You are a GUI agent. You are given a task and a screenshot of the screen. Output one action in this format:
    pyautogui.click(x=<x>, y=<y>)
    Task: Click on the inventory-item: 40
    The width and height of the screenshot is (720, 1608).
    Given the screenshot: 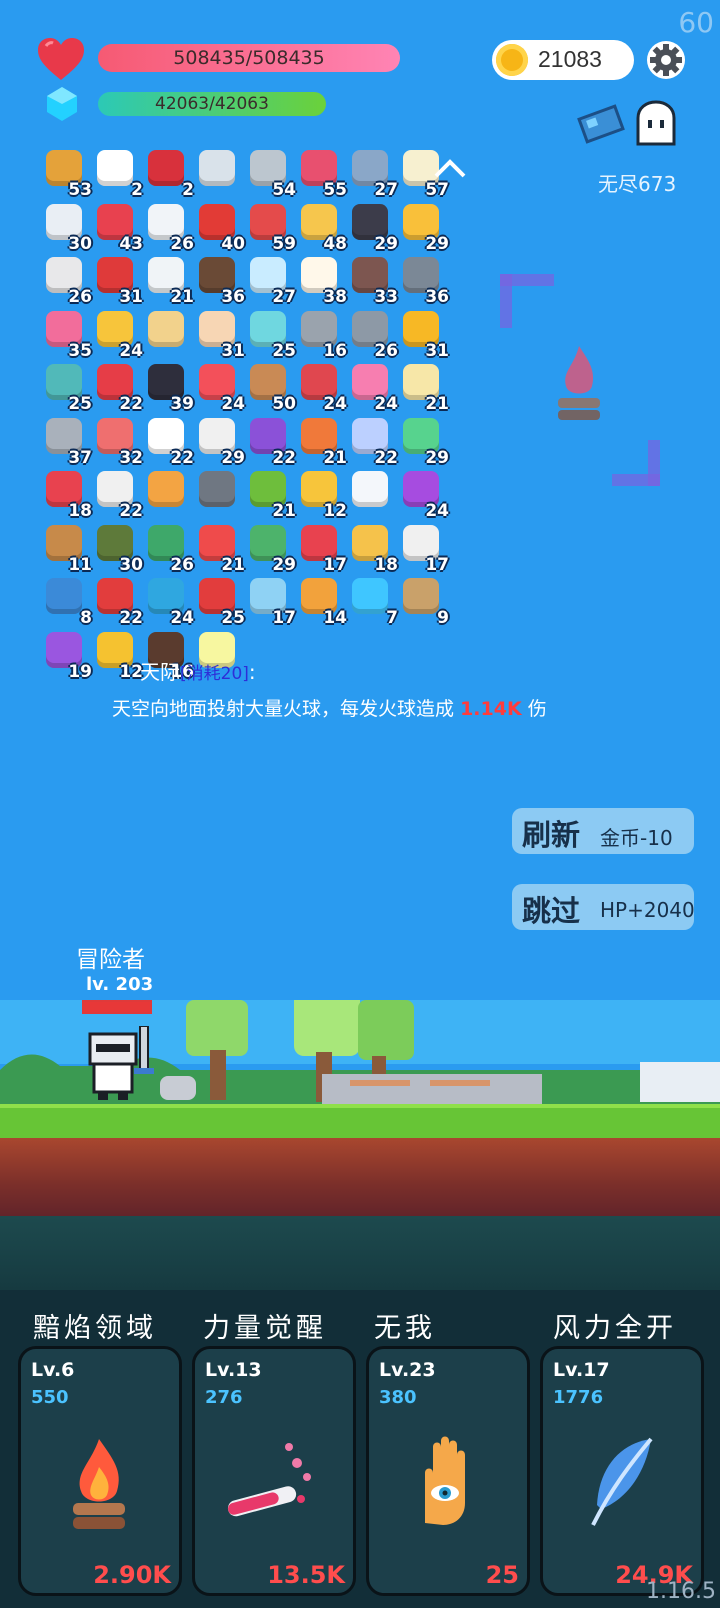 What is the action you would take?
    pyautogui.click(x=221, y=228)
    